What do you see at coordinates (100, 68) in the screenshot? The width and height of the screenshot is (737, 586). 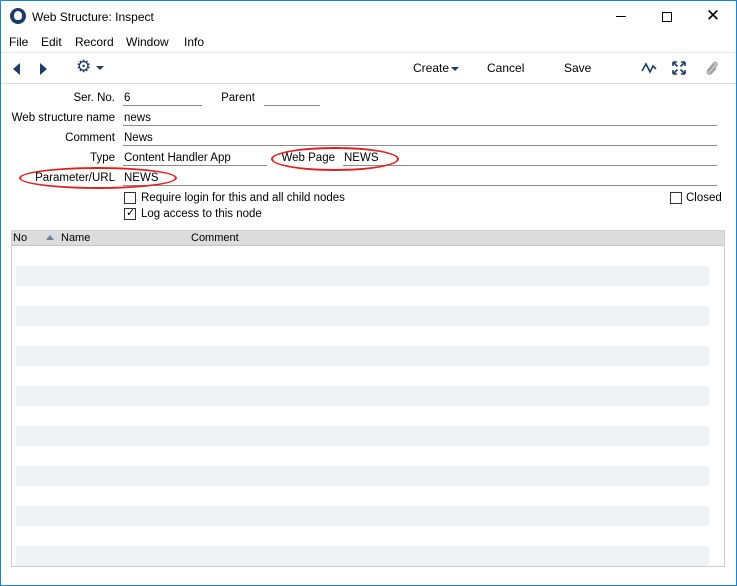 I see `chevron-down-icon` at bounding box center [100, 68].